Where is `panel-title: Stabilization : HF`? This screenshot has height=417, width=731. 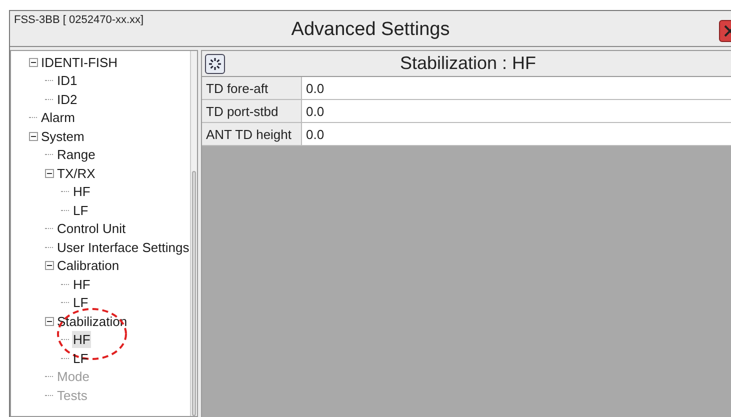 panel-title: Stabilization : HF is located at coordinates (468, 63).